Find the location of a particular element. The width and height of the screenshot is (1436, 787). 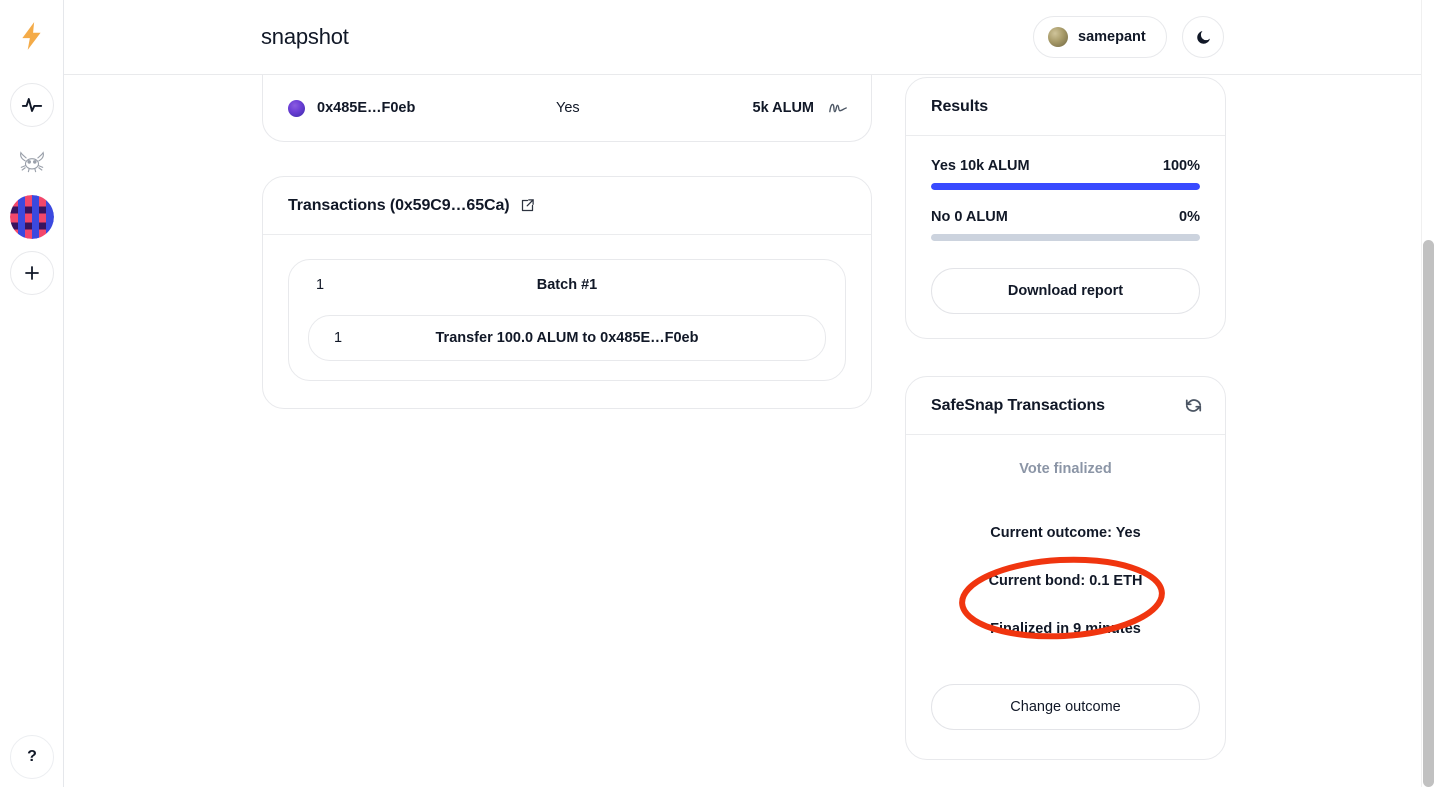

page-title: snapshot is located at coordinates (305, 36).